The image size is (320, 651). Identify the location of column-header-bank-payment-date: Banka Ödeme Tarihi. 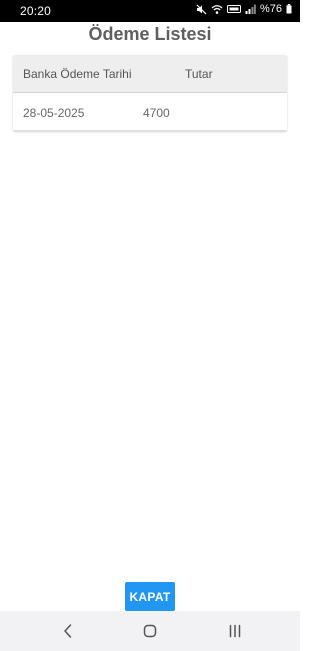
(77, 74).